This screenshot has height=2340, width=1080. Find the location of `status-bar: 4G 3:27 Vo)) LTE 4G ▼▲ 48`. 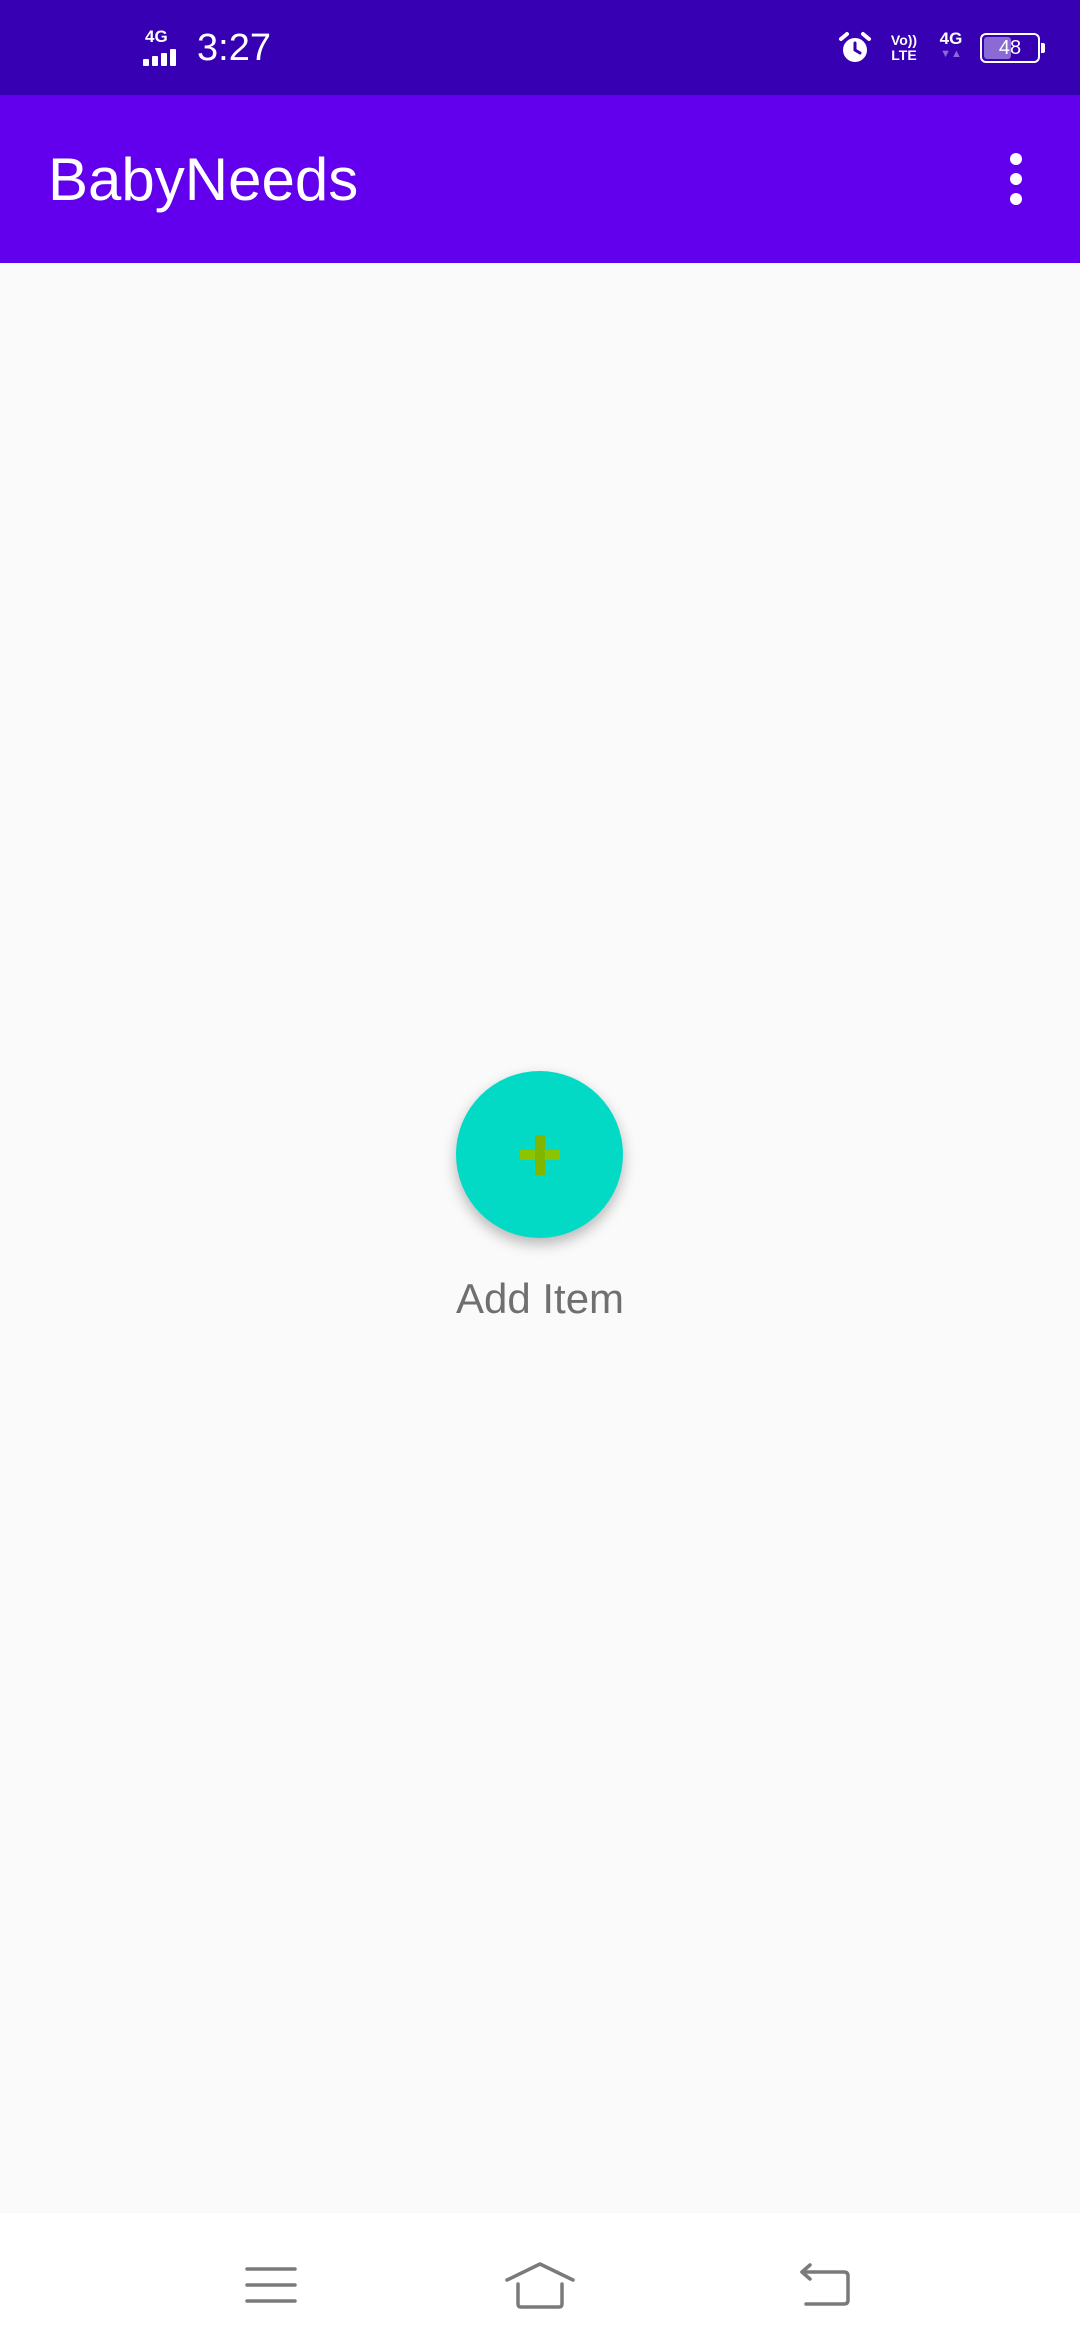

status-bar: 4G 3:27 Vo)) LTE 4G ▼▲ 48 is located at coordinates (540, 47).